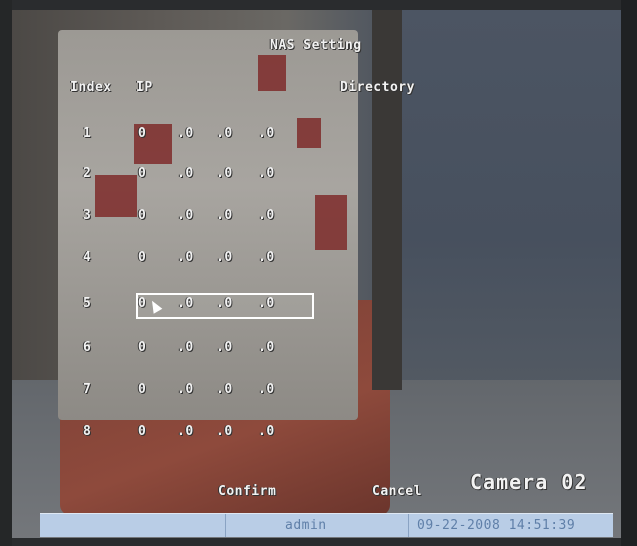 Image resolution: width=637 pixels, height=546 pixels. Describe the element at coordinates (144, 87) in the screenshot. I see `header-ip: IP` at that location.